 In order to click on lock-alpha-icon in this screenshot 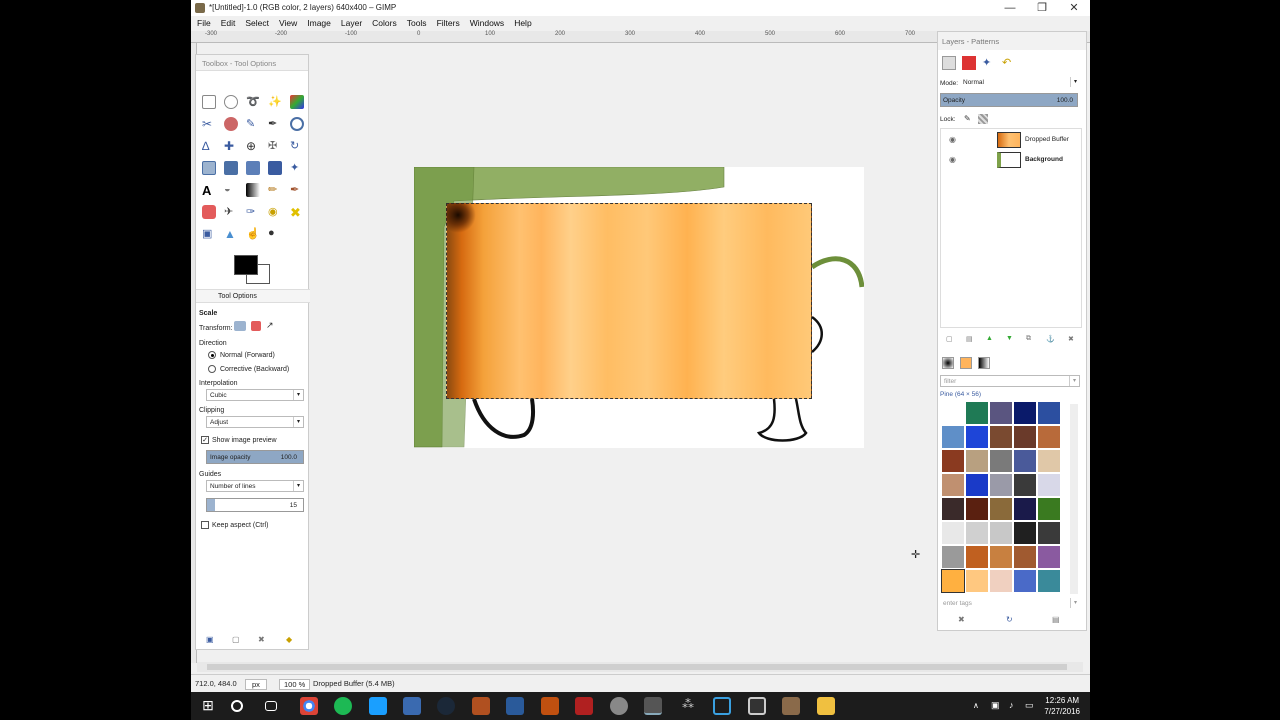, I will do `click(983, 119)`.